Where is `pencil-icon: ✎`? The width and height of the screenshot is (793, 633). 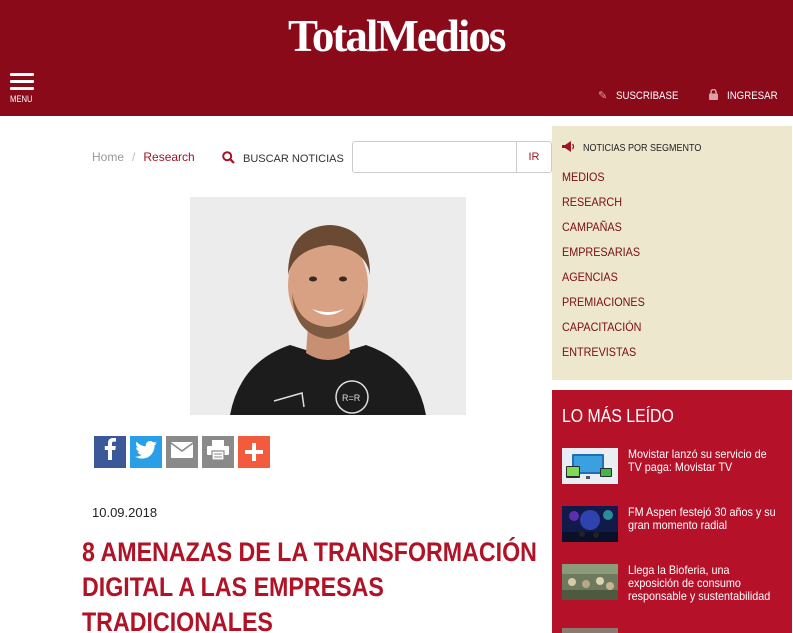 pencil-icon: ✎ is located at coordinates (603, 96).